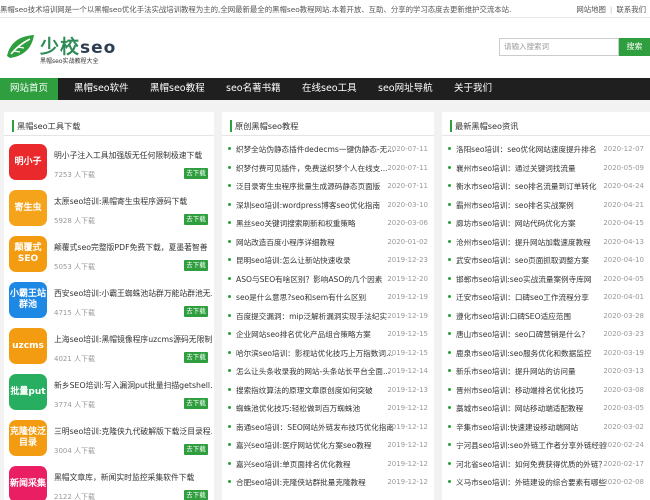 The image size is (650, 500). I want to click on article-title: 衡水市seo培训：seo排名流量到订单转化, so click(531, 186).